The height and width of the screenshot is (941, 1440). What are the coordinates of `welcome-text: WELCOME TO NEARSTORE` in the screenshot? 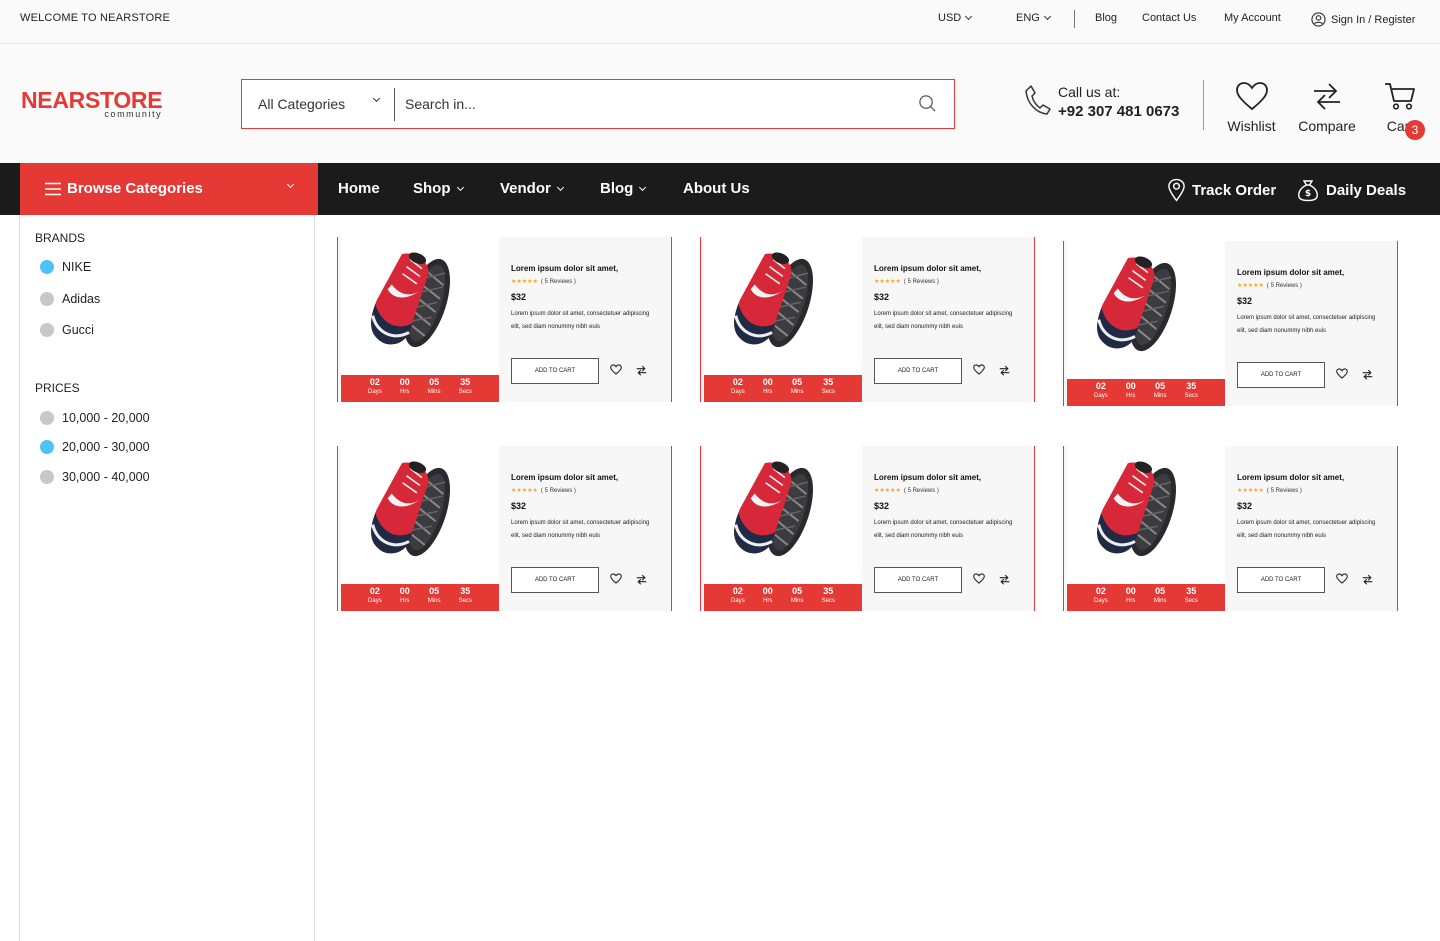 It's located at (95, 18).